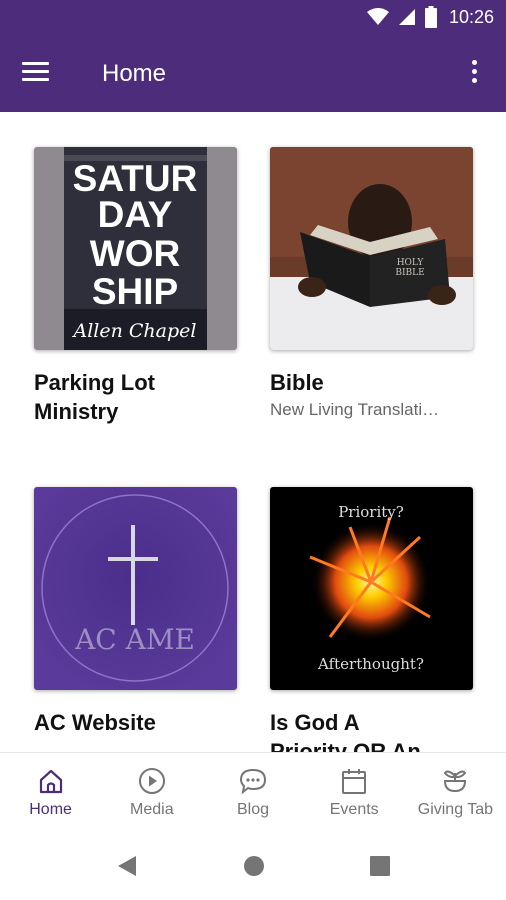 The height and width of the screenshot is (900, 506). I want to click on card-title-line: Bible, so click(297, 382).